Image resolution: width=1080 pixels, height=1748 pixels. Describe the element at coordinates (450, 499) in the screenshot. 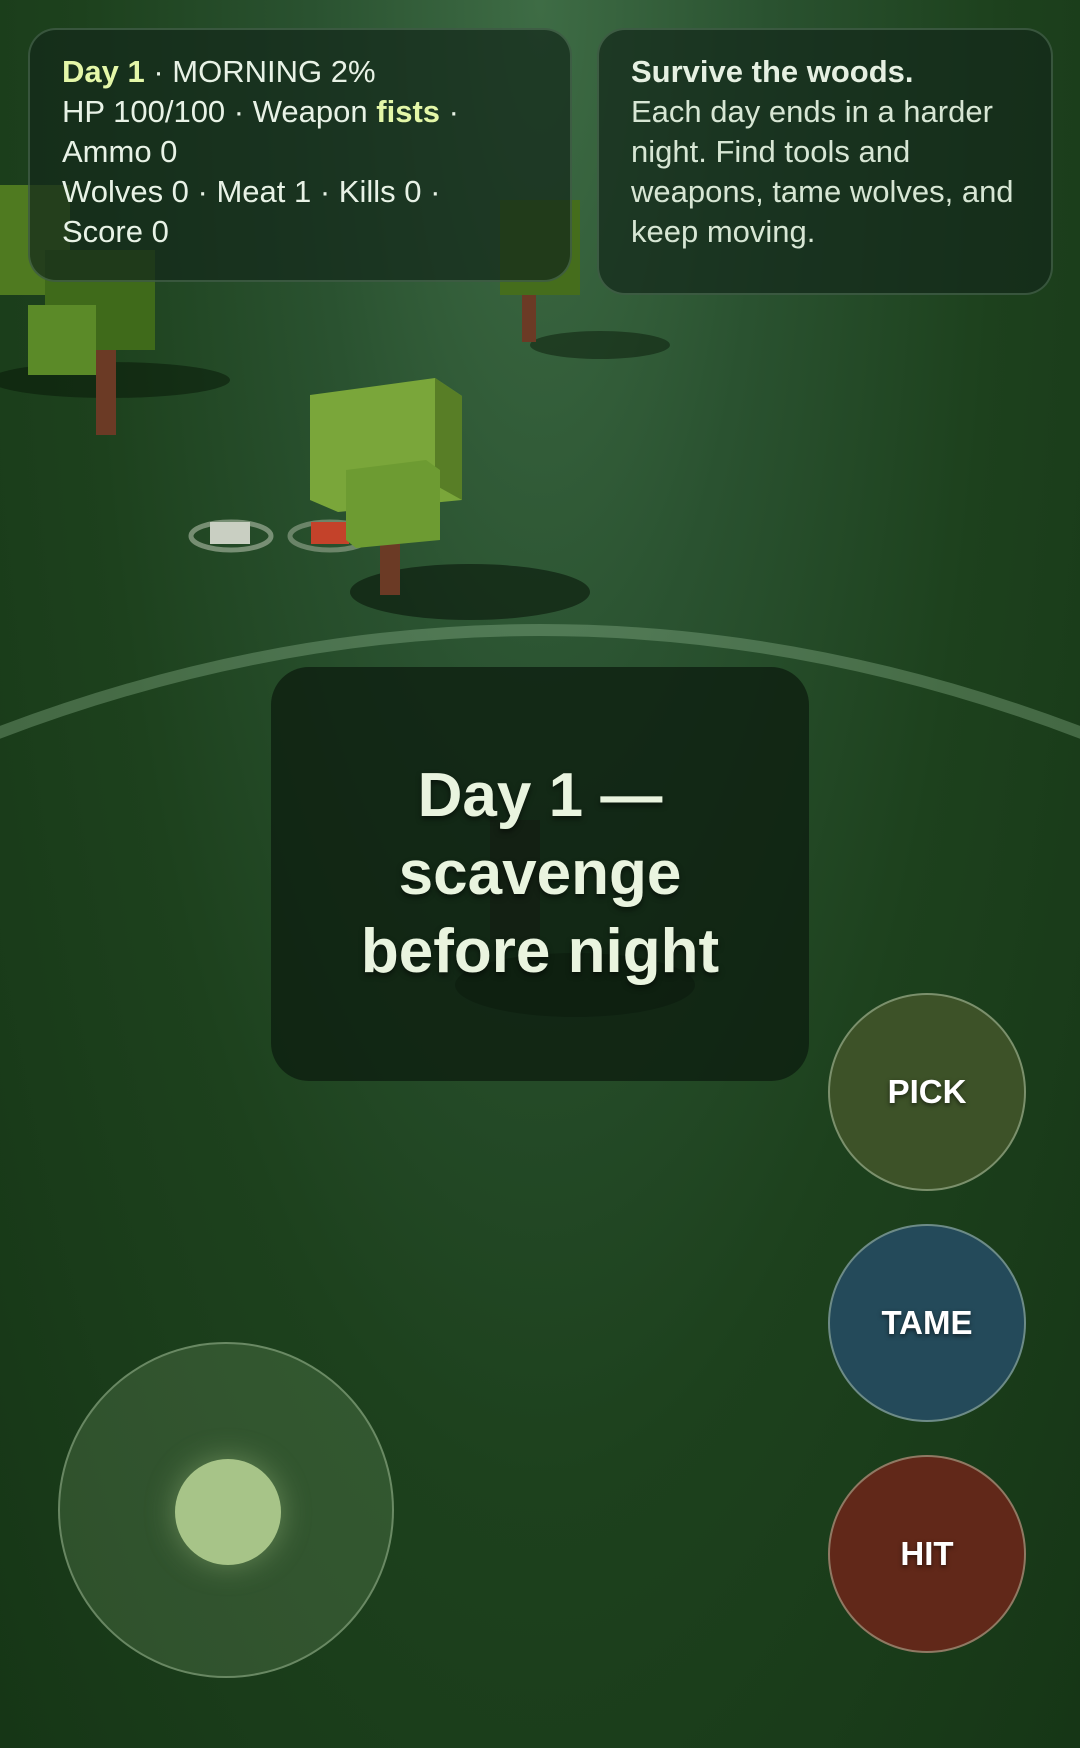

I see `tree-center` at that location.